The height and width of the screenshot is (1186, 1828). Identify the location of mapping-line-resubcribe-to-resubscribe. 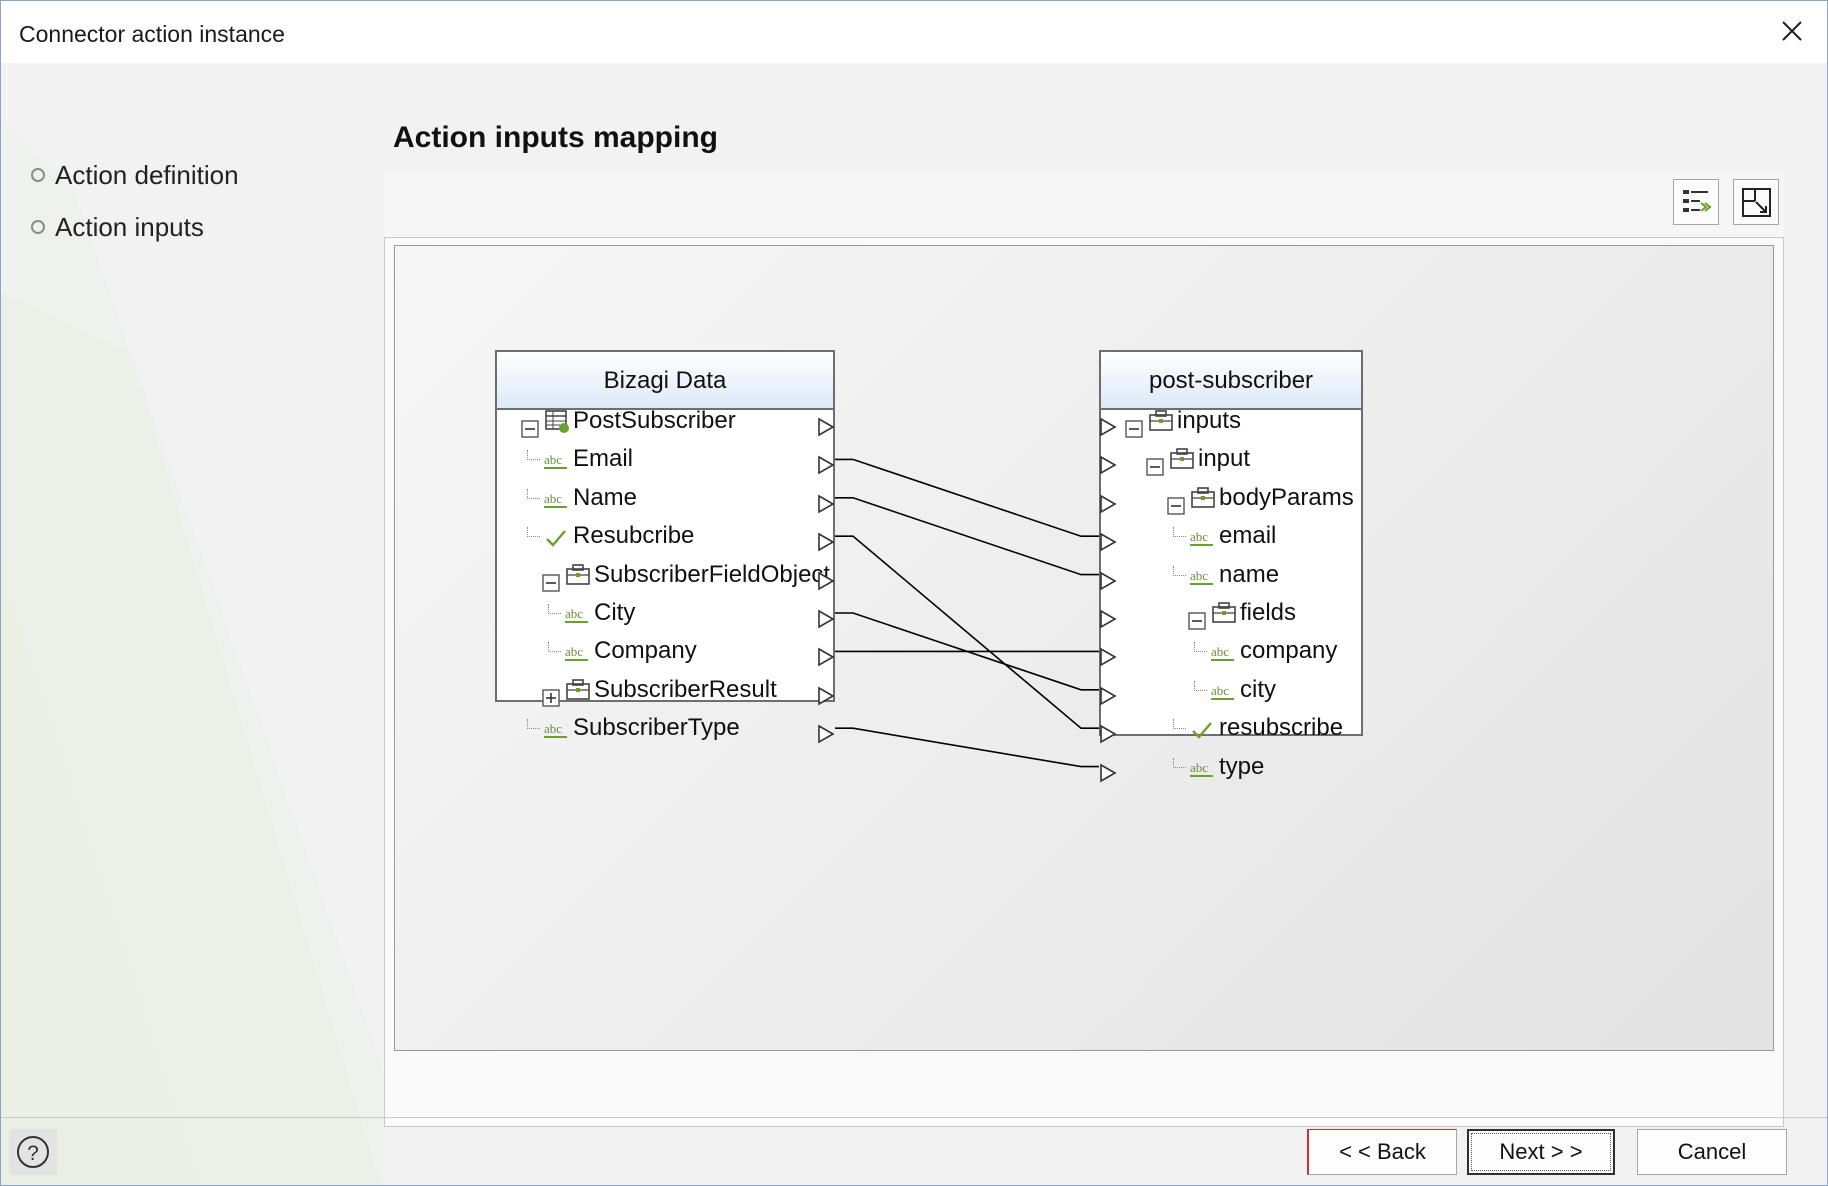
(967, 632).